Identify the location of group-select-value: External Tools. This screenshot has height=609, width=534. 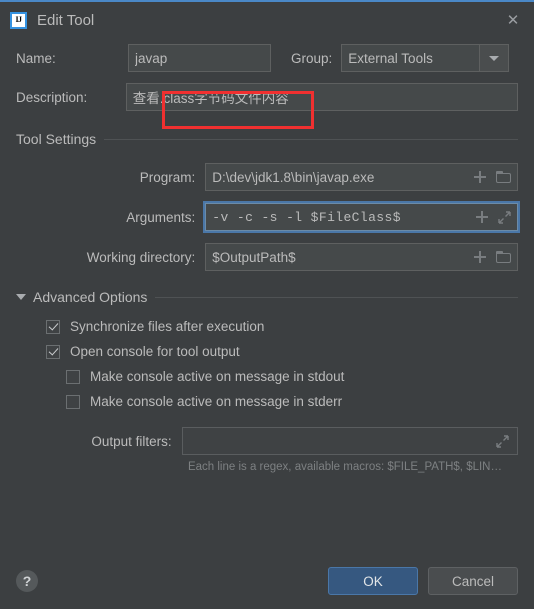
(390, 58).